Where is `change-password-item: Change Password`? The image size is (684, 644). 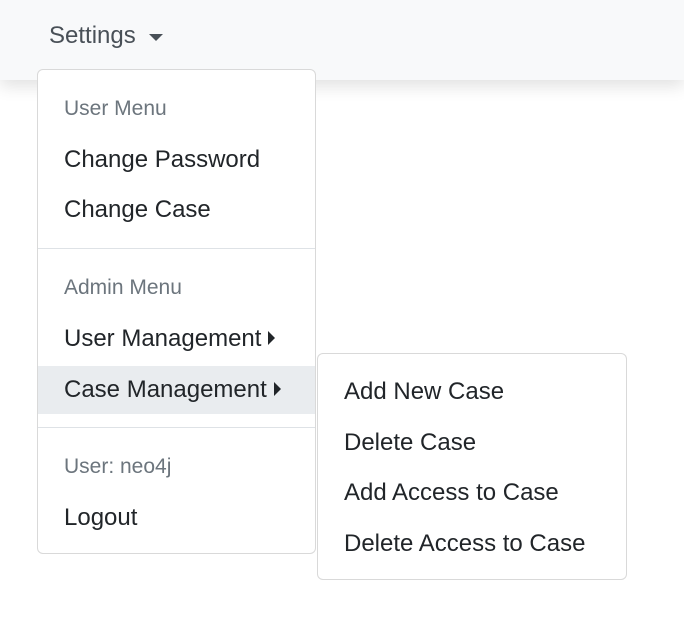 change-password-item: Change Password is located at coordinates (176, 160).